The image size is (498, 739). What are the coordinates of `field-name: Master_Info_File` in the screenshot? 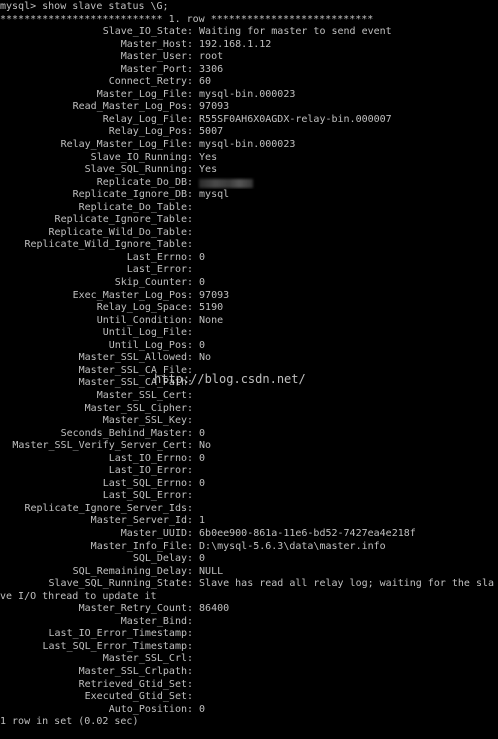 It's located at (138, 546).